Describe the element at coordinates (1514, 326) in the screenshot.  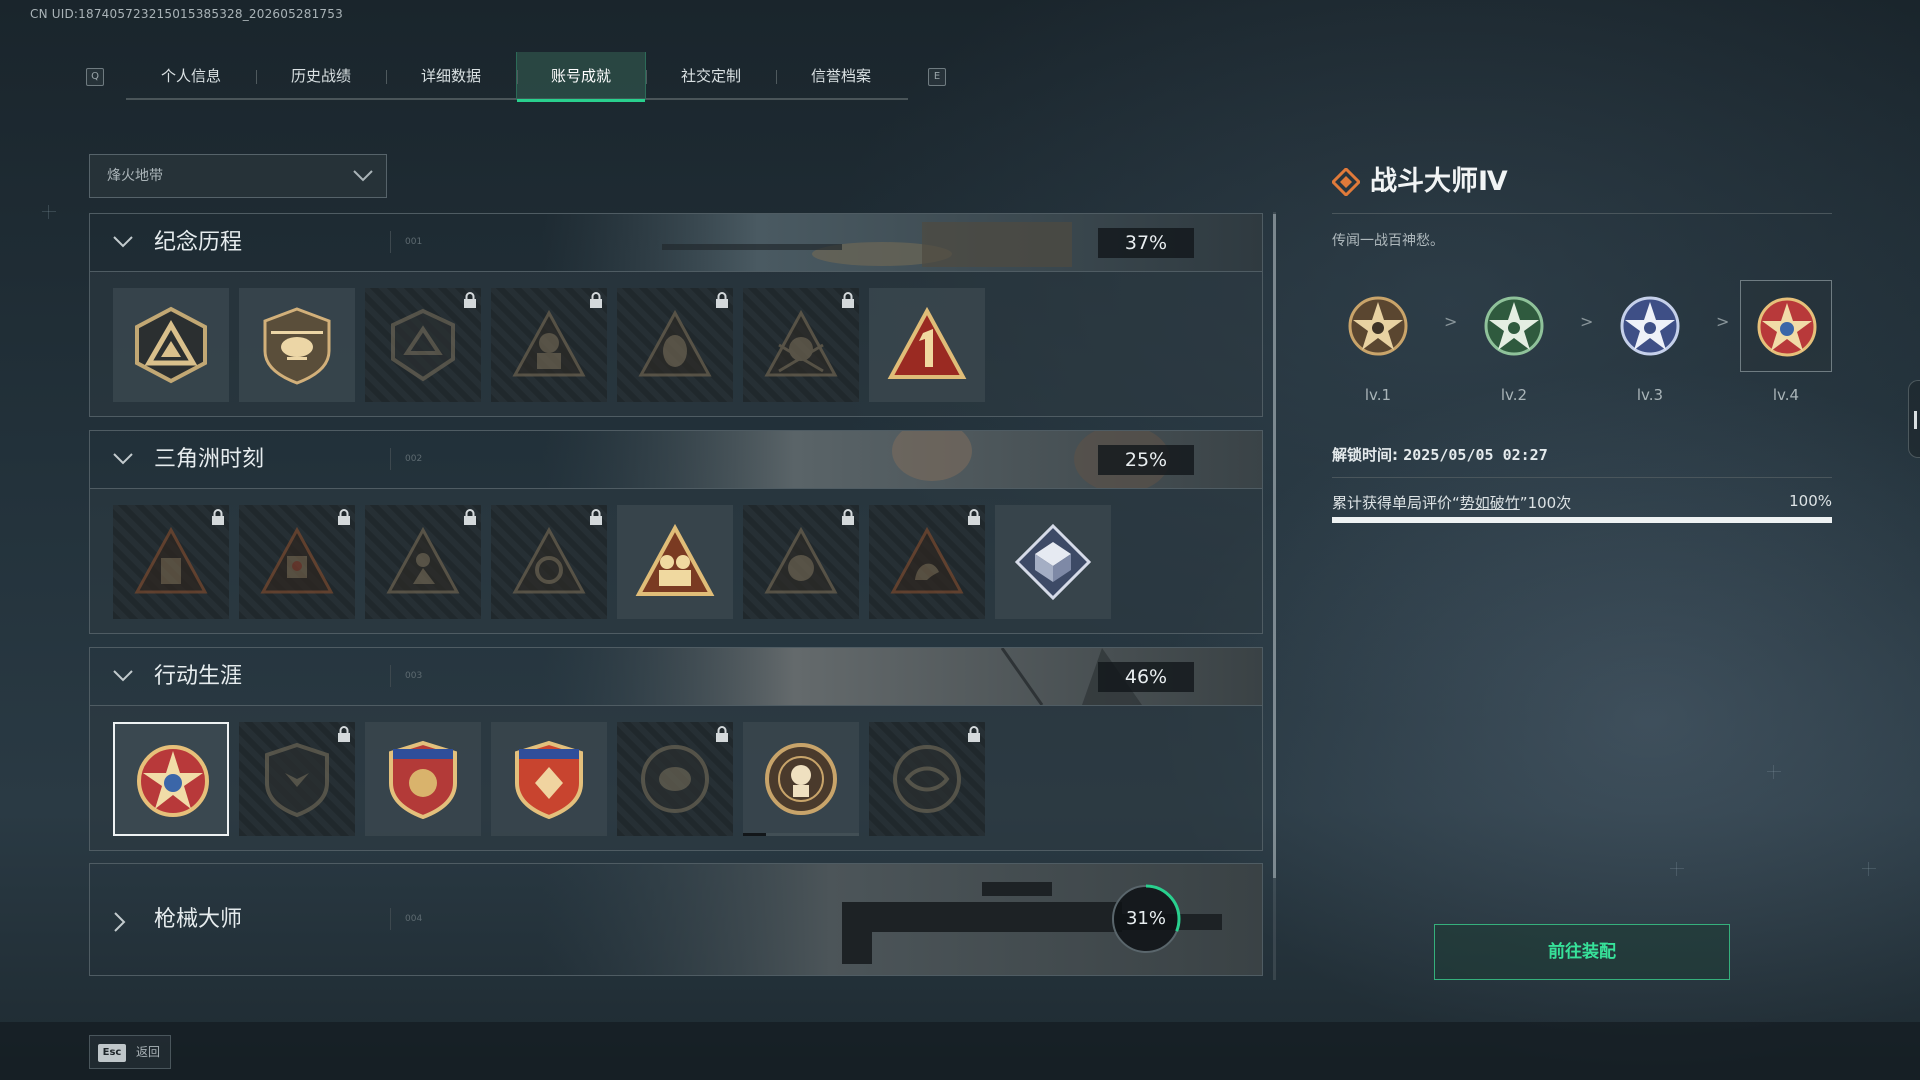
I see `star-medal-lv2-icon` at that location.